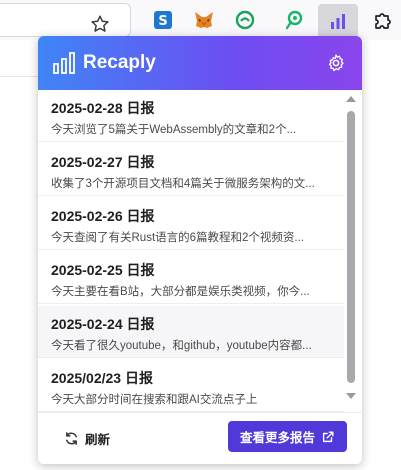 This screenshot has width=401, height=470. Describe the element at coordinates (119, 62) in the screenshot. I see `brand-title: Recaply` at that location.